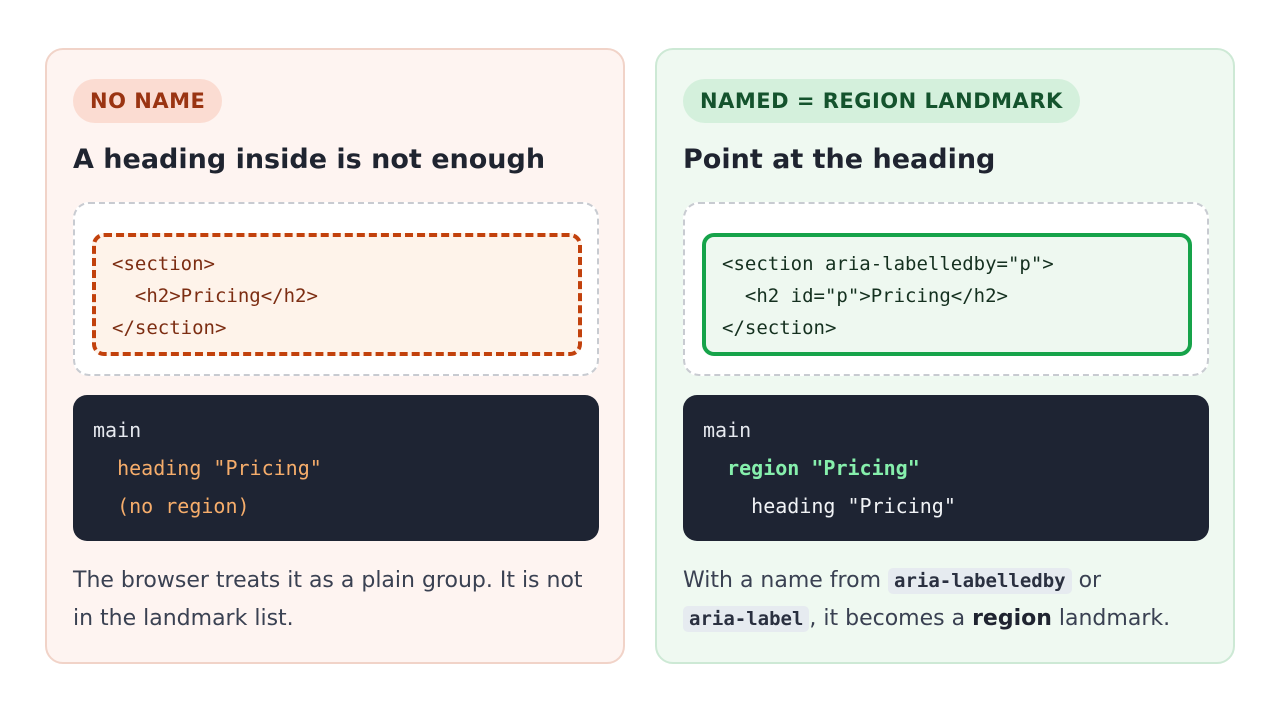  What do you see at coordinates (980, 581) in the screenshot?
I see `code-aria-labelledby: aria-labelledby` at bounding box center [980, 581].